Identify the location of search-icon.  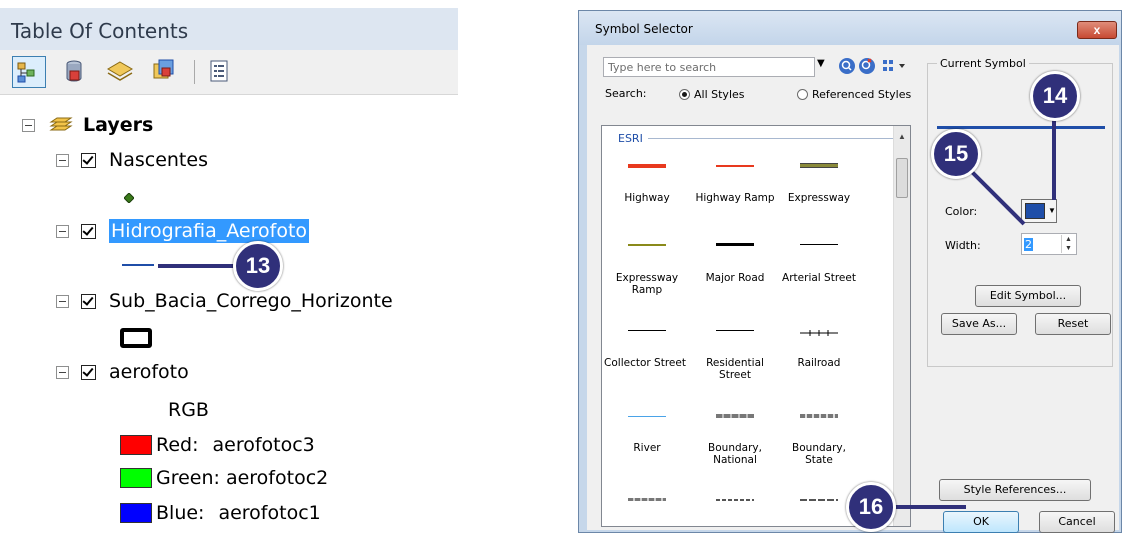
(847, 66).